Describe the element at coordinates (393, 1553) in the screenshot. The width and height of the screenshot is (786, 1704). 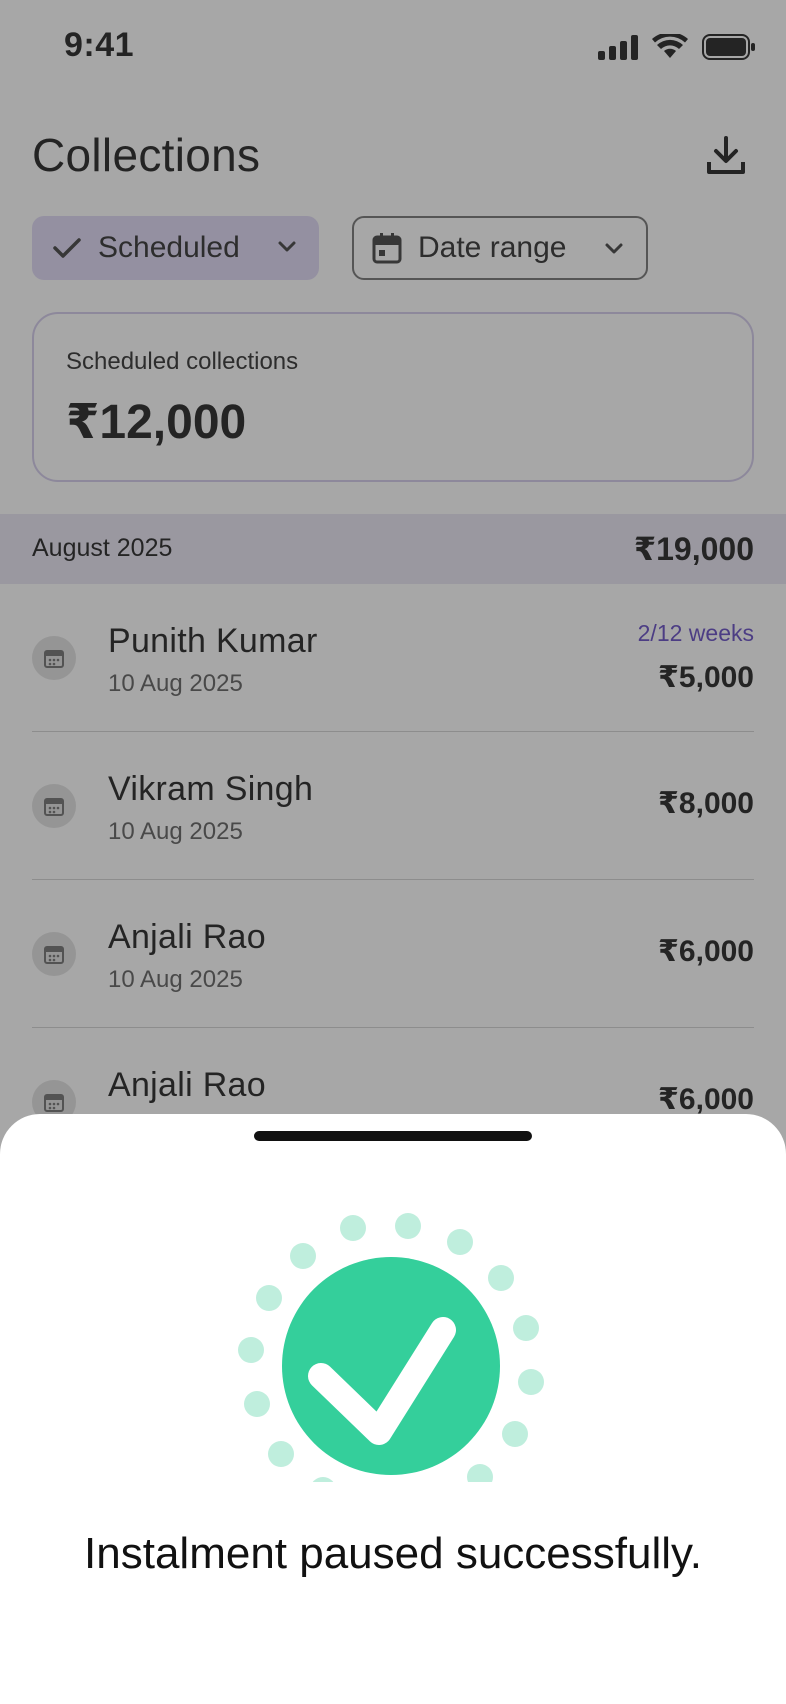
I see `success-message: Instalment paused successfully.` at that location.